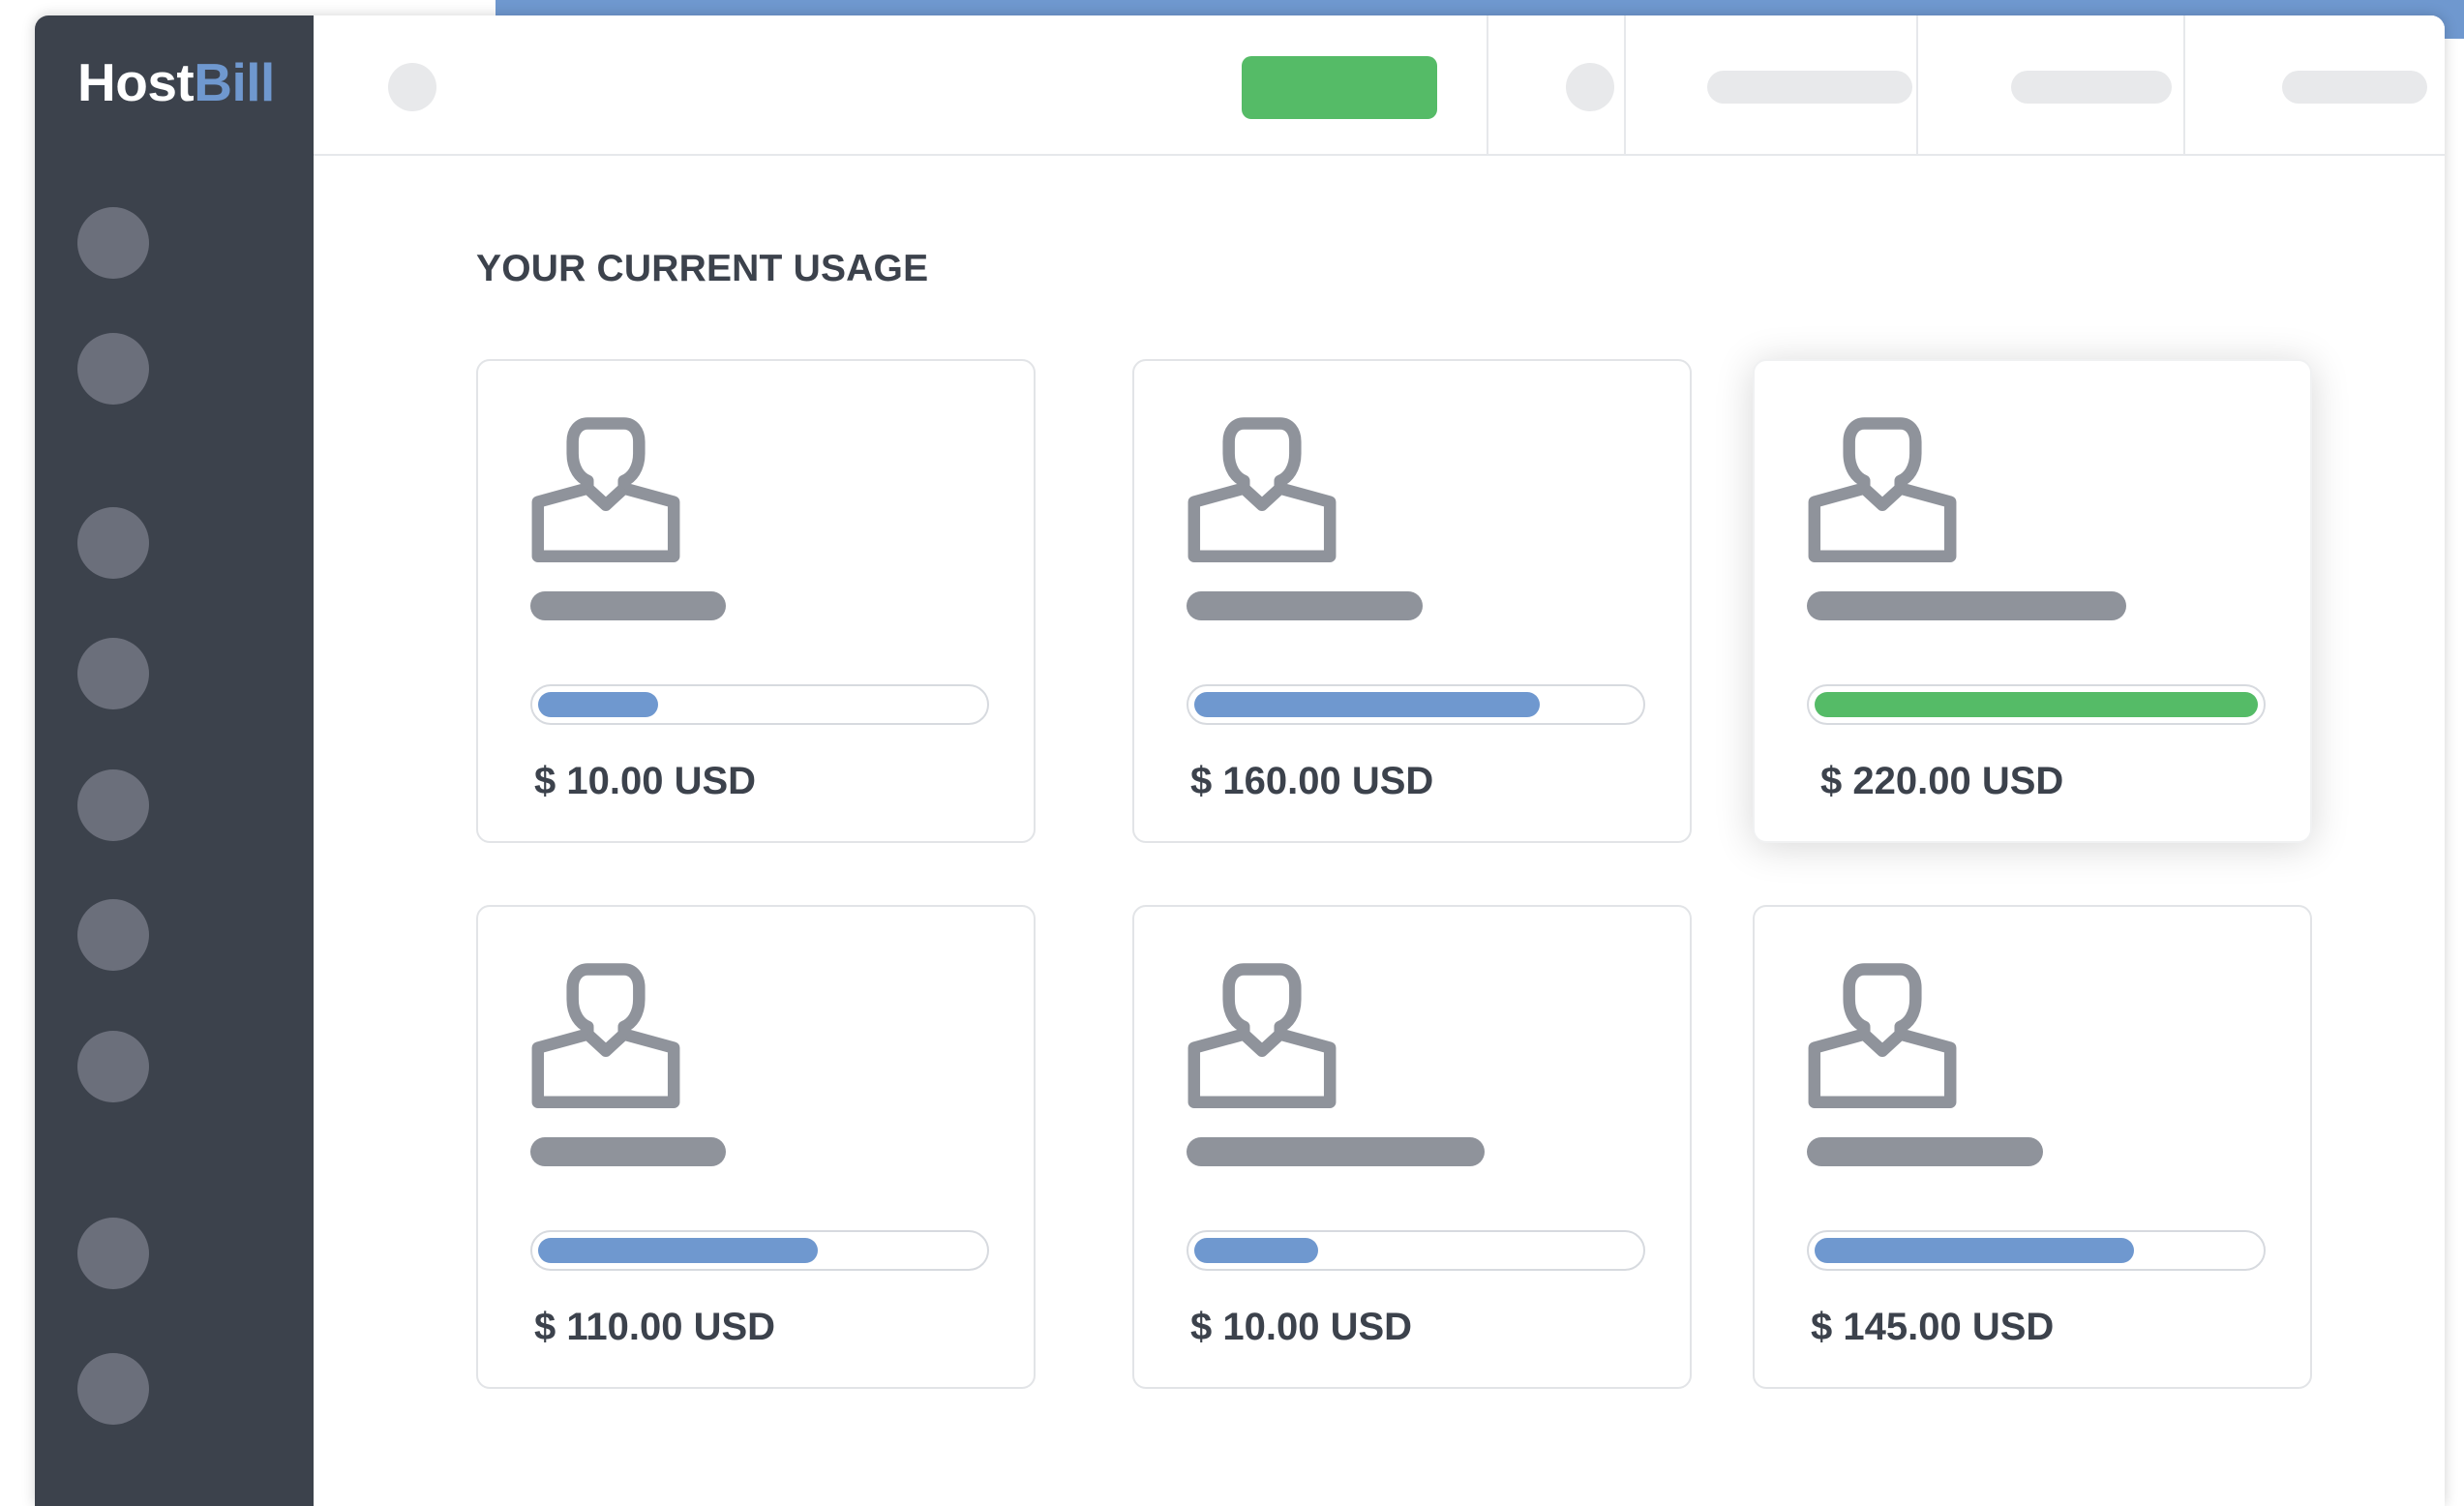  What do you see at coordinates (1933, 1327) in the screenshot?
I see `usage-amount: $ 145.00 USD` at bounding box center [1933, 1327].